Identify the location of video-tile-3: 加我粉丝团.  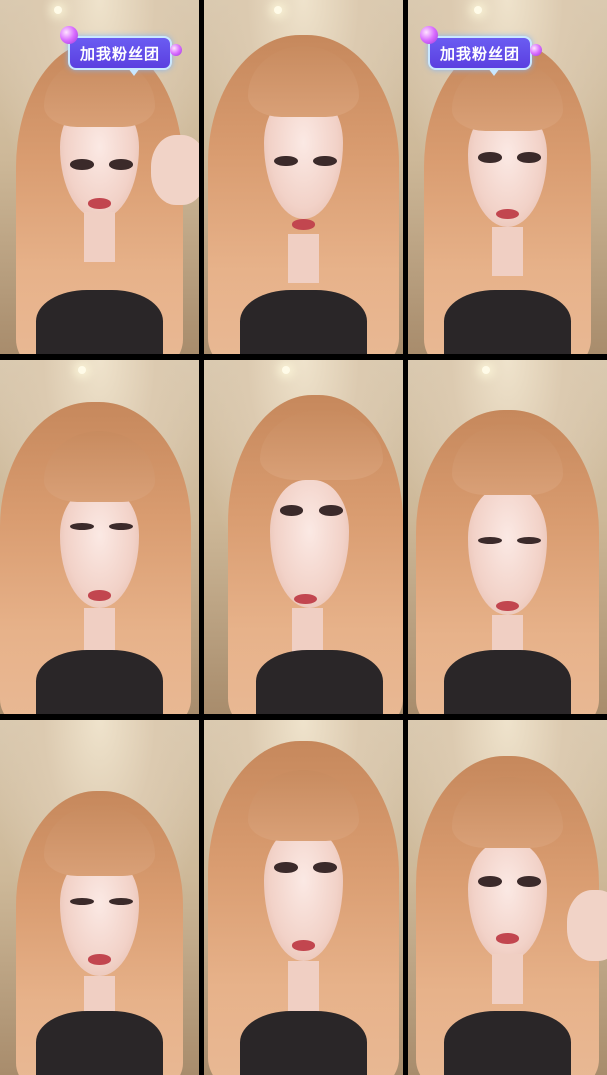
(507, 177).